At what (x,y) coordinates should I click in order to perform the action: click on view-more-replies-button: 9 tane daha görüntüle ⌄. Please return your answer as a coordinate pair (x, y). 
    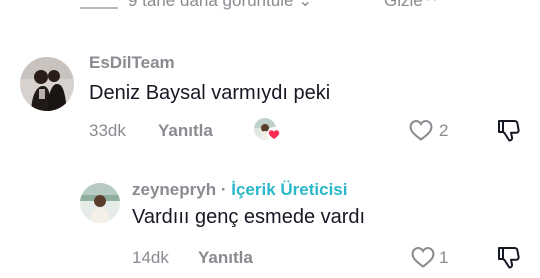
    Looking at the image, I should click on (220, 5).